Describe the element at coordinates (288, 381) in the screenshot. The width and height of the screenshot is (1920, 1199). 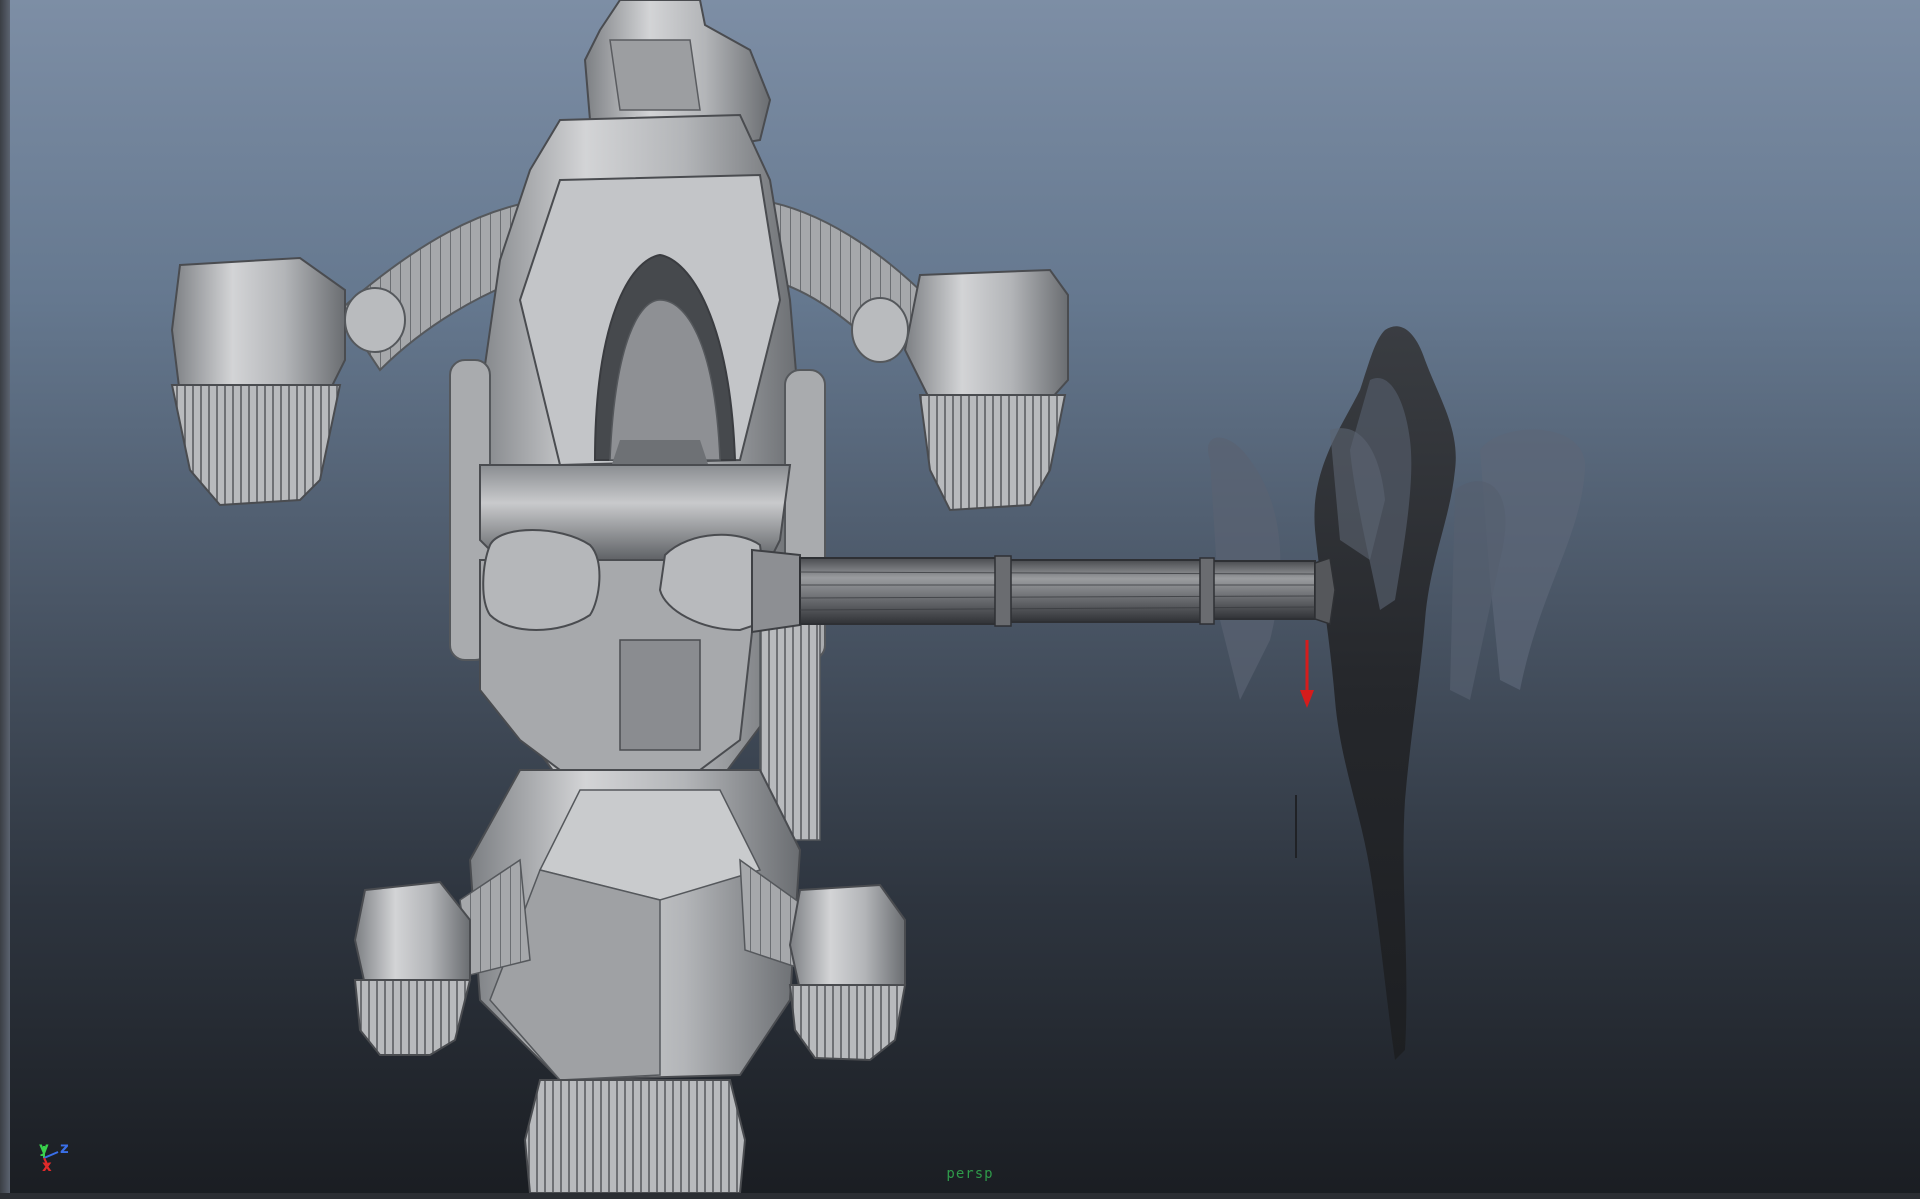
I see `upper-left-thruster-pod` at that location.